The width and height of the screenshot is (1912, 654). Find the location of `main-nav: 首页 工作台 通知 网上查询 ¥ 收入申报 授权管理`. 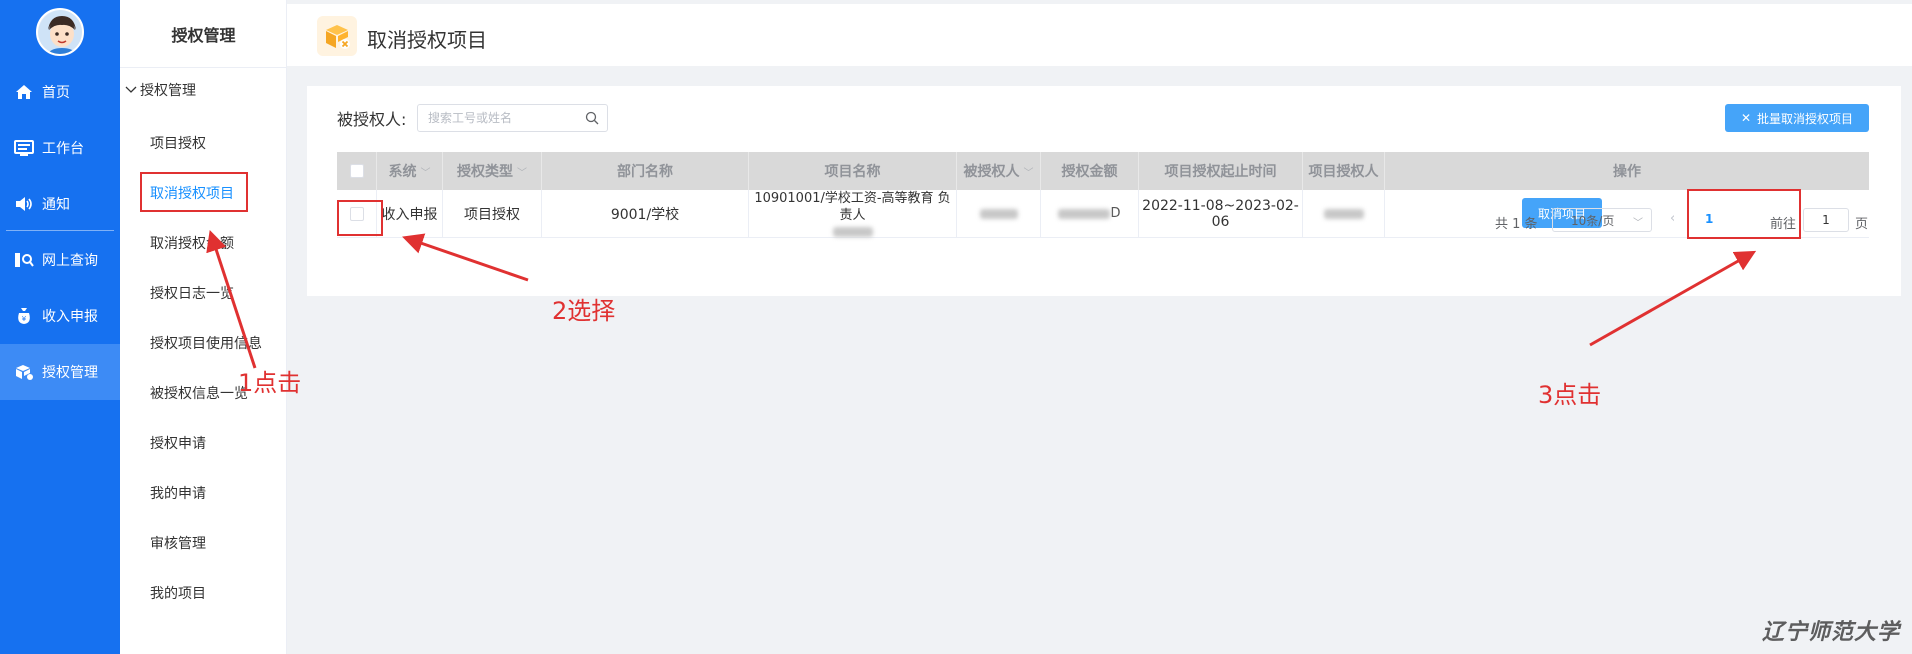

main-nav: 首页 工作台 通知 网上查询 ¥ 收入申报 授权管理 is located at coordinates (60, 327).